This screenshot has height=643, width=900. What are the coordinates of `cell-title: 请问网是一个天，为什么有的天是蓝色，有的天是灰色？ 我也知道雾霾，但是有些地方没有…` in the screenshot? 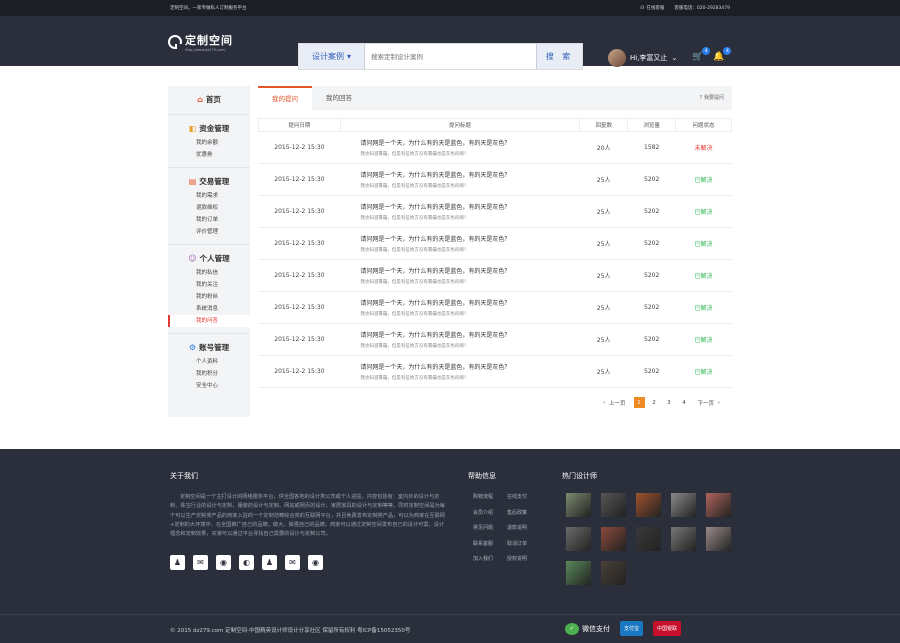 It's located at (460, 147).